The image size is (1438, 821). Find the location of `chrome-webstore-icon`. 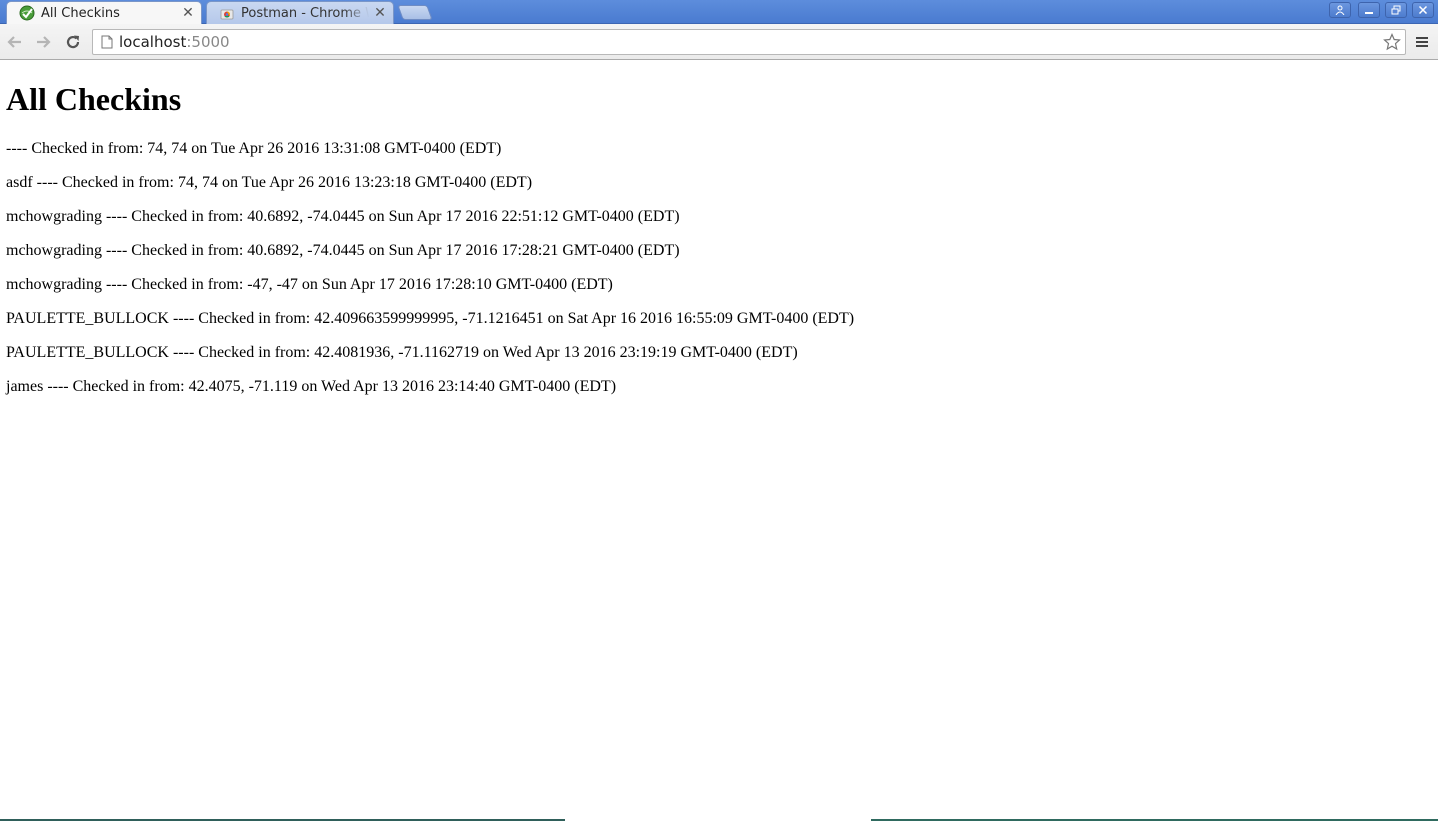

chrome-webstore-icon is located at coordinates (227, 13).